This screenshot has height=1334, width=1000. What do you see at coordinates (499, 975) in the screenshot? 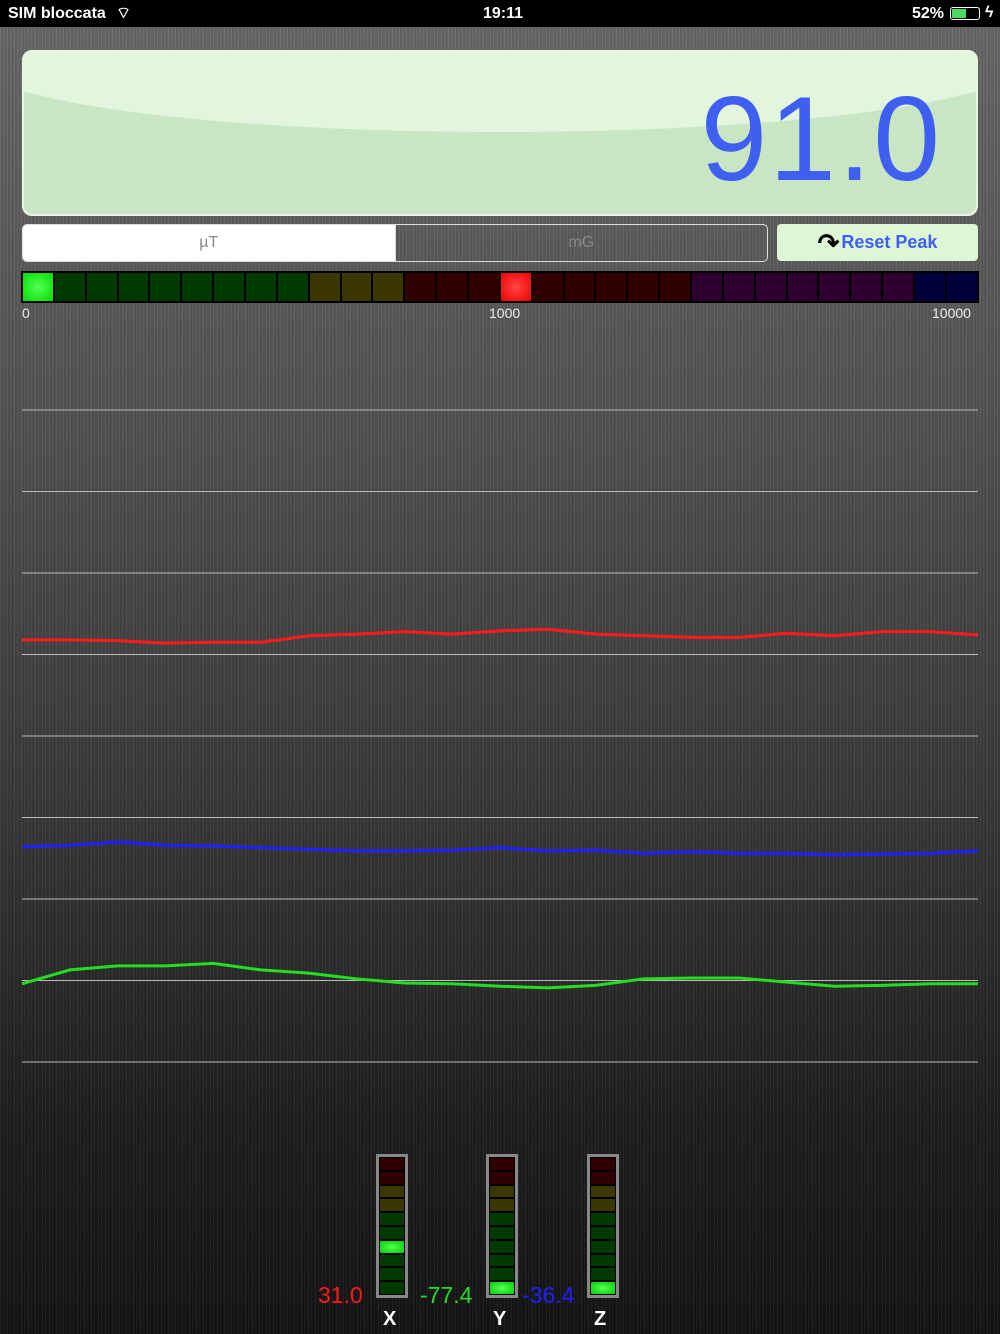
I see `trace-y` at bounding box center [499, 975].